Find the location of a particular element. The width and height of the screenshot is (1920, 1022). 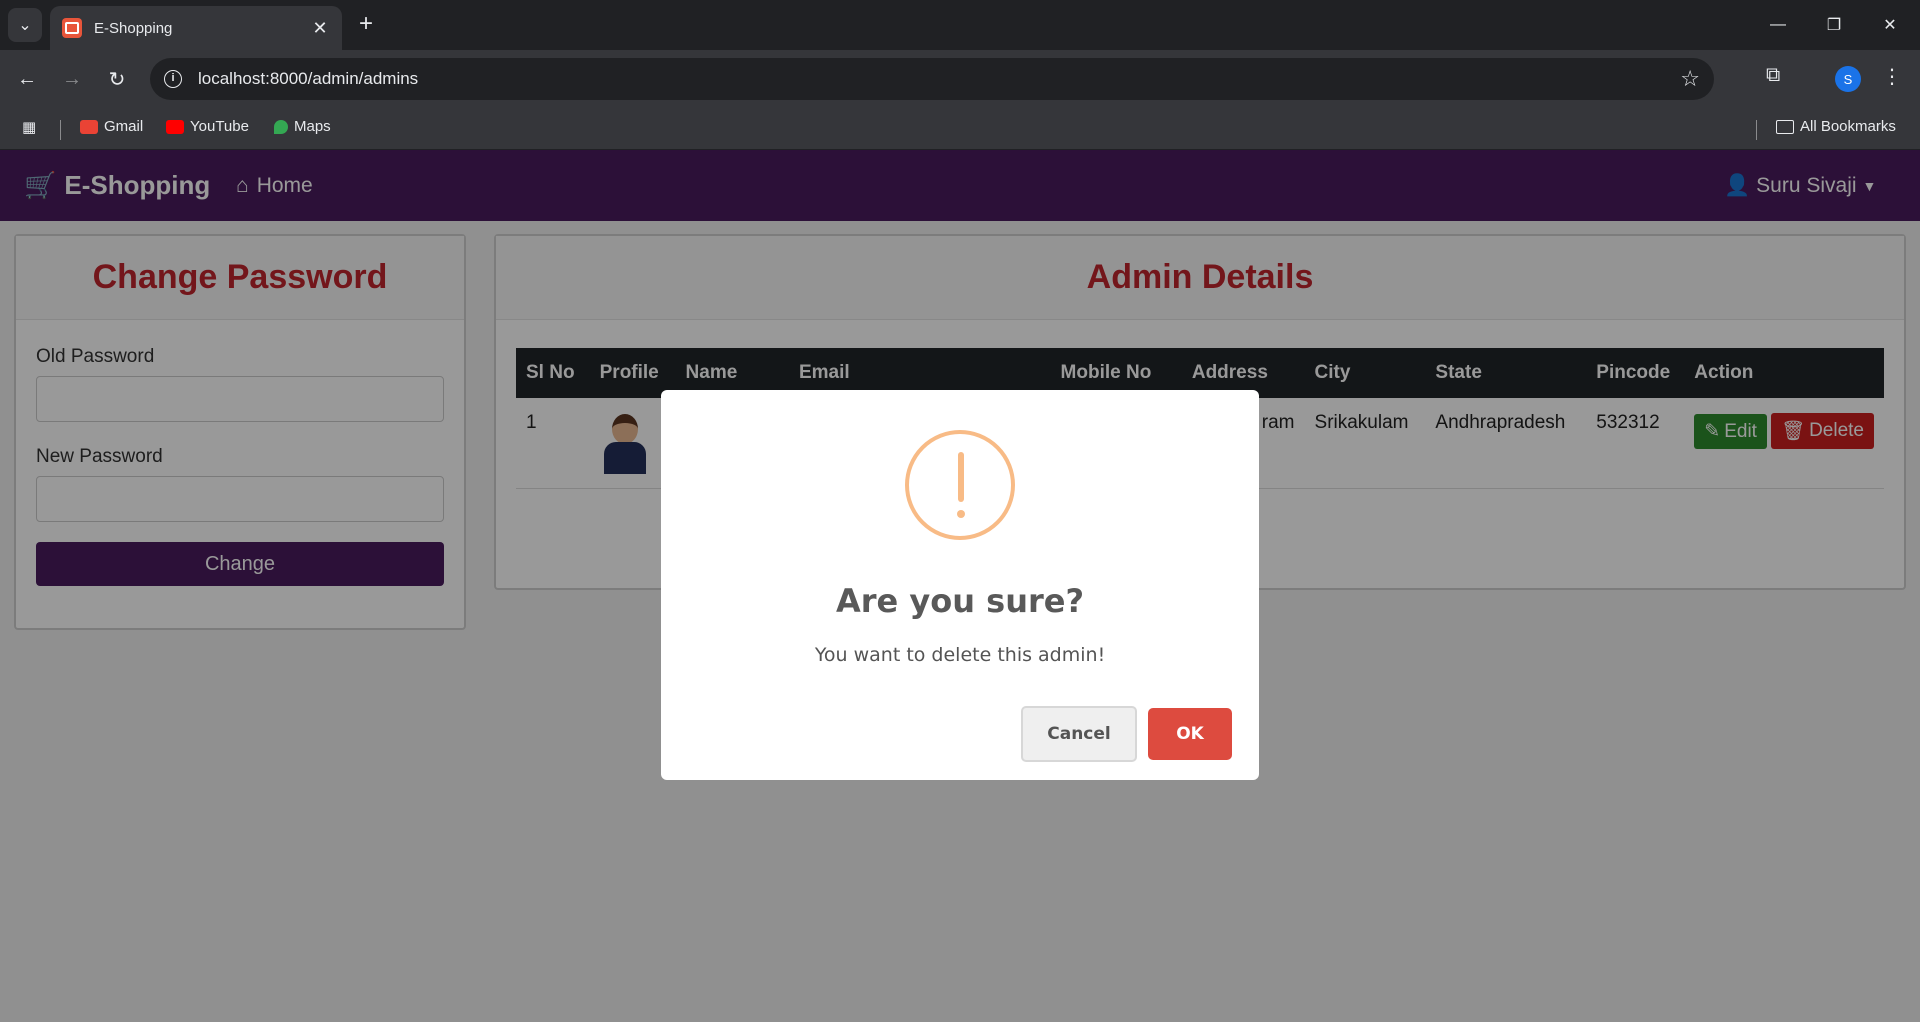

bookmark-maps: Maps is located at coordinates (302, 126).